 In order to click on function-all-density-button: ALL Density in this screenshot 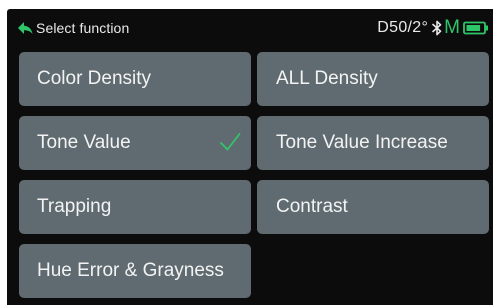, I will do `click(373, 79)`.